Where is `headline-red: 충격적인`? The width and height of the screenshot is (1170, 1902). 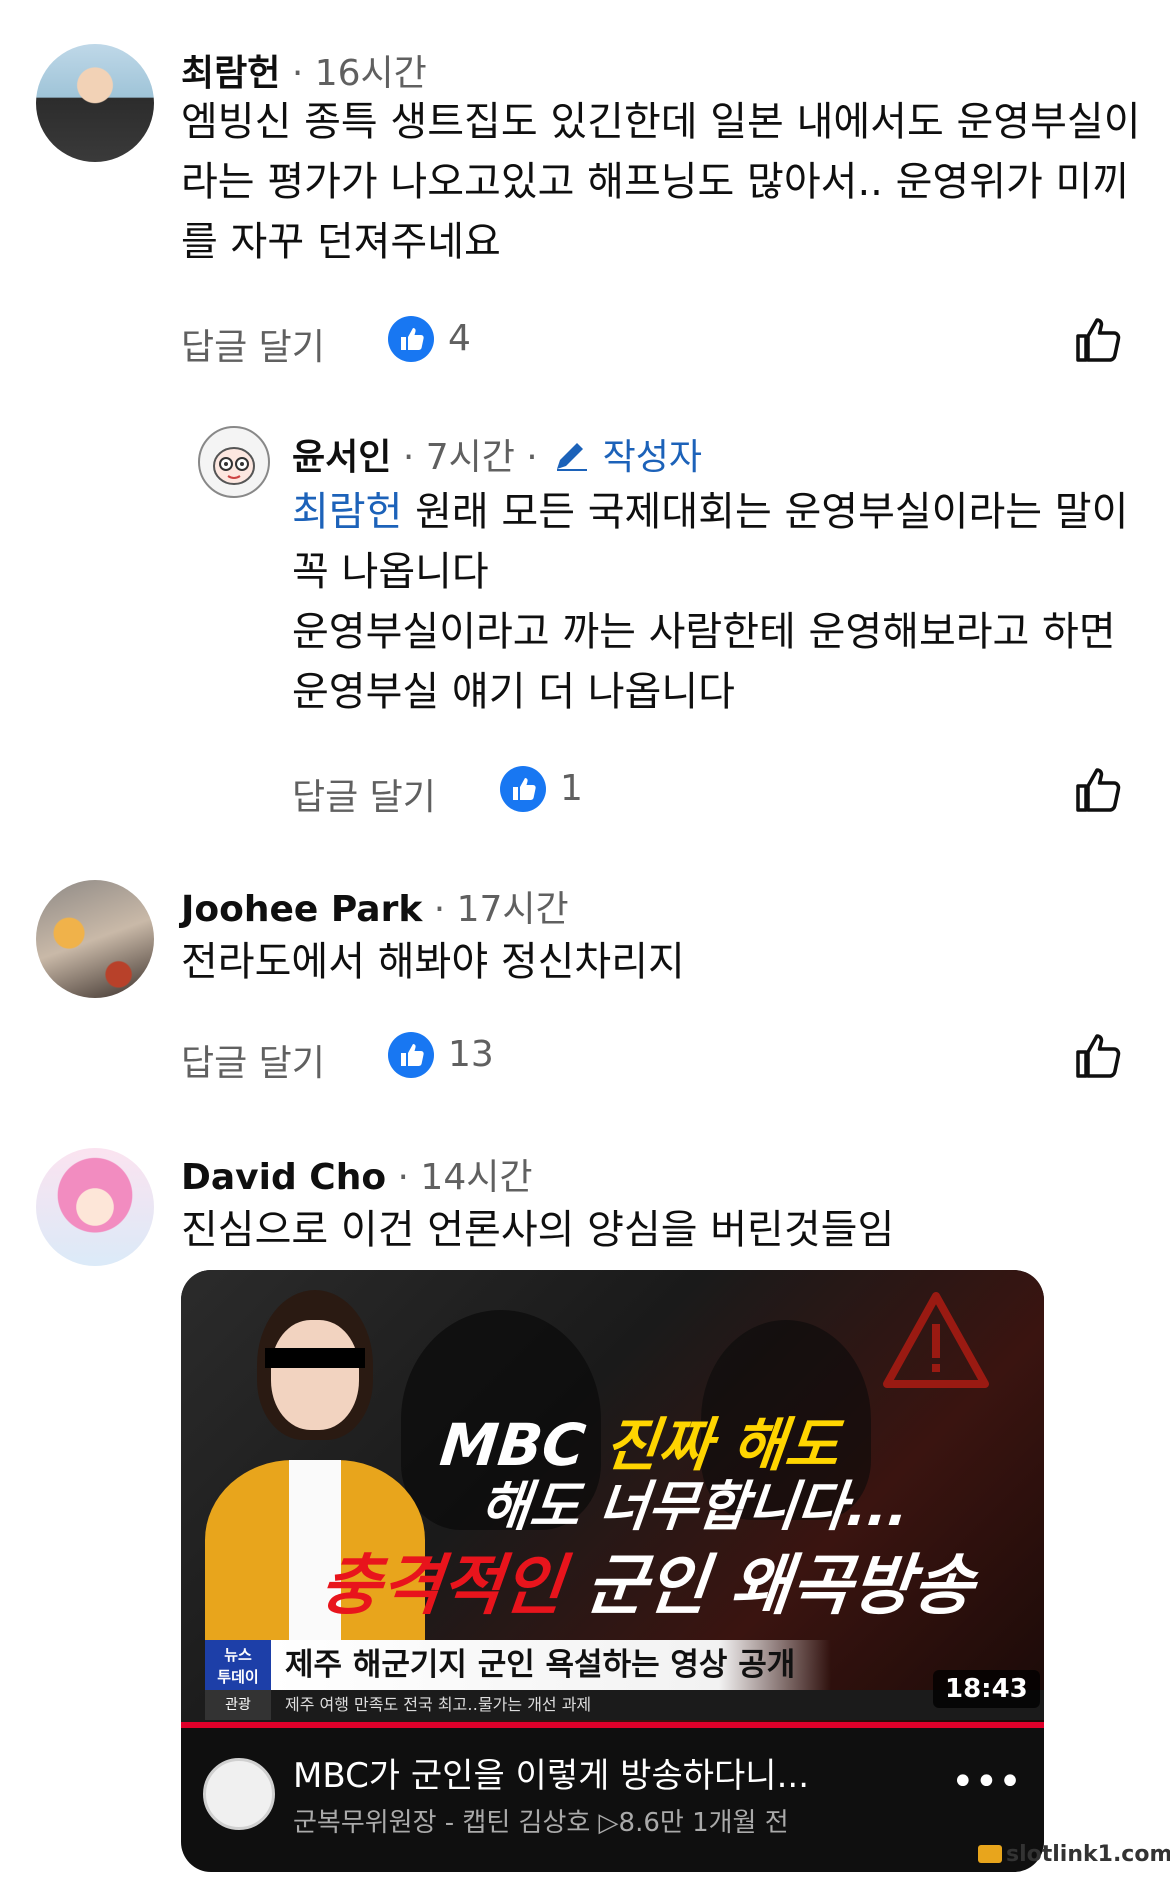 headline-red: 충격적인 is located at coordinates (442, 1585).